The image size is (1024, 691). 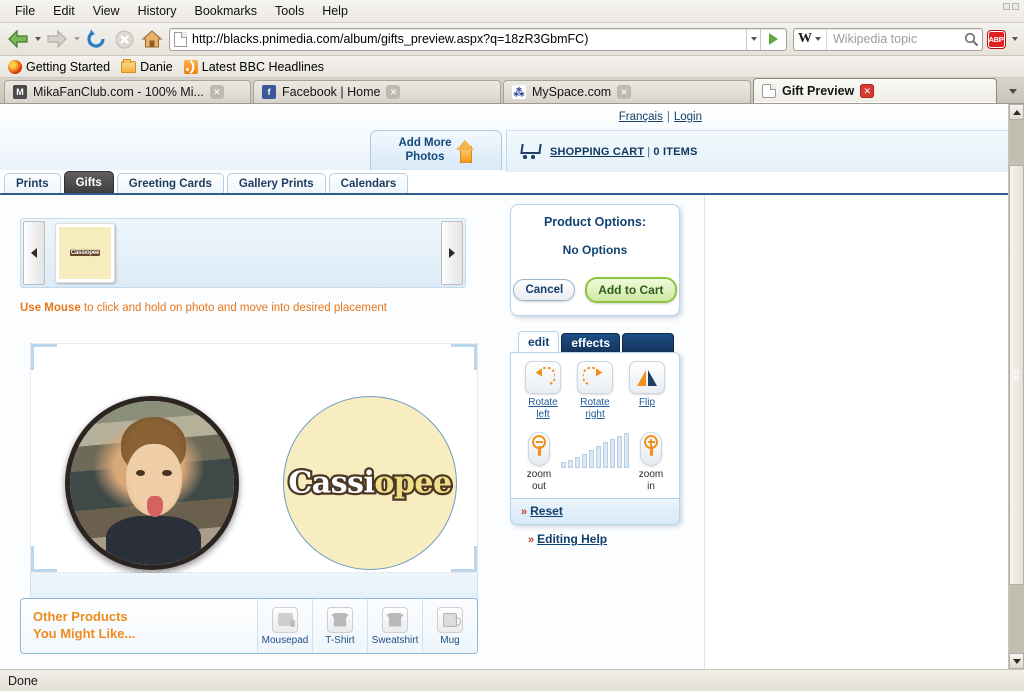 I want to click on tab-label: MySpace.com, so click(x=572, y=92).